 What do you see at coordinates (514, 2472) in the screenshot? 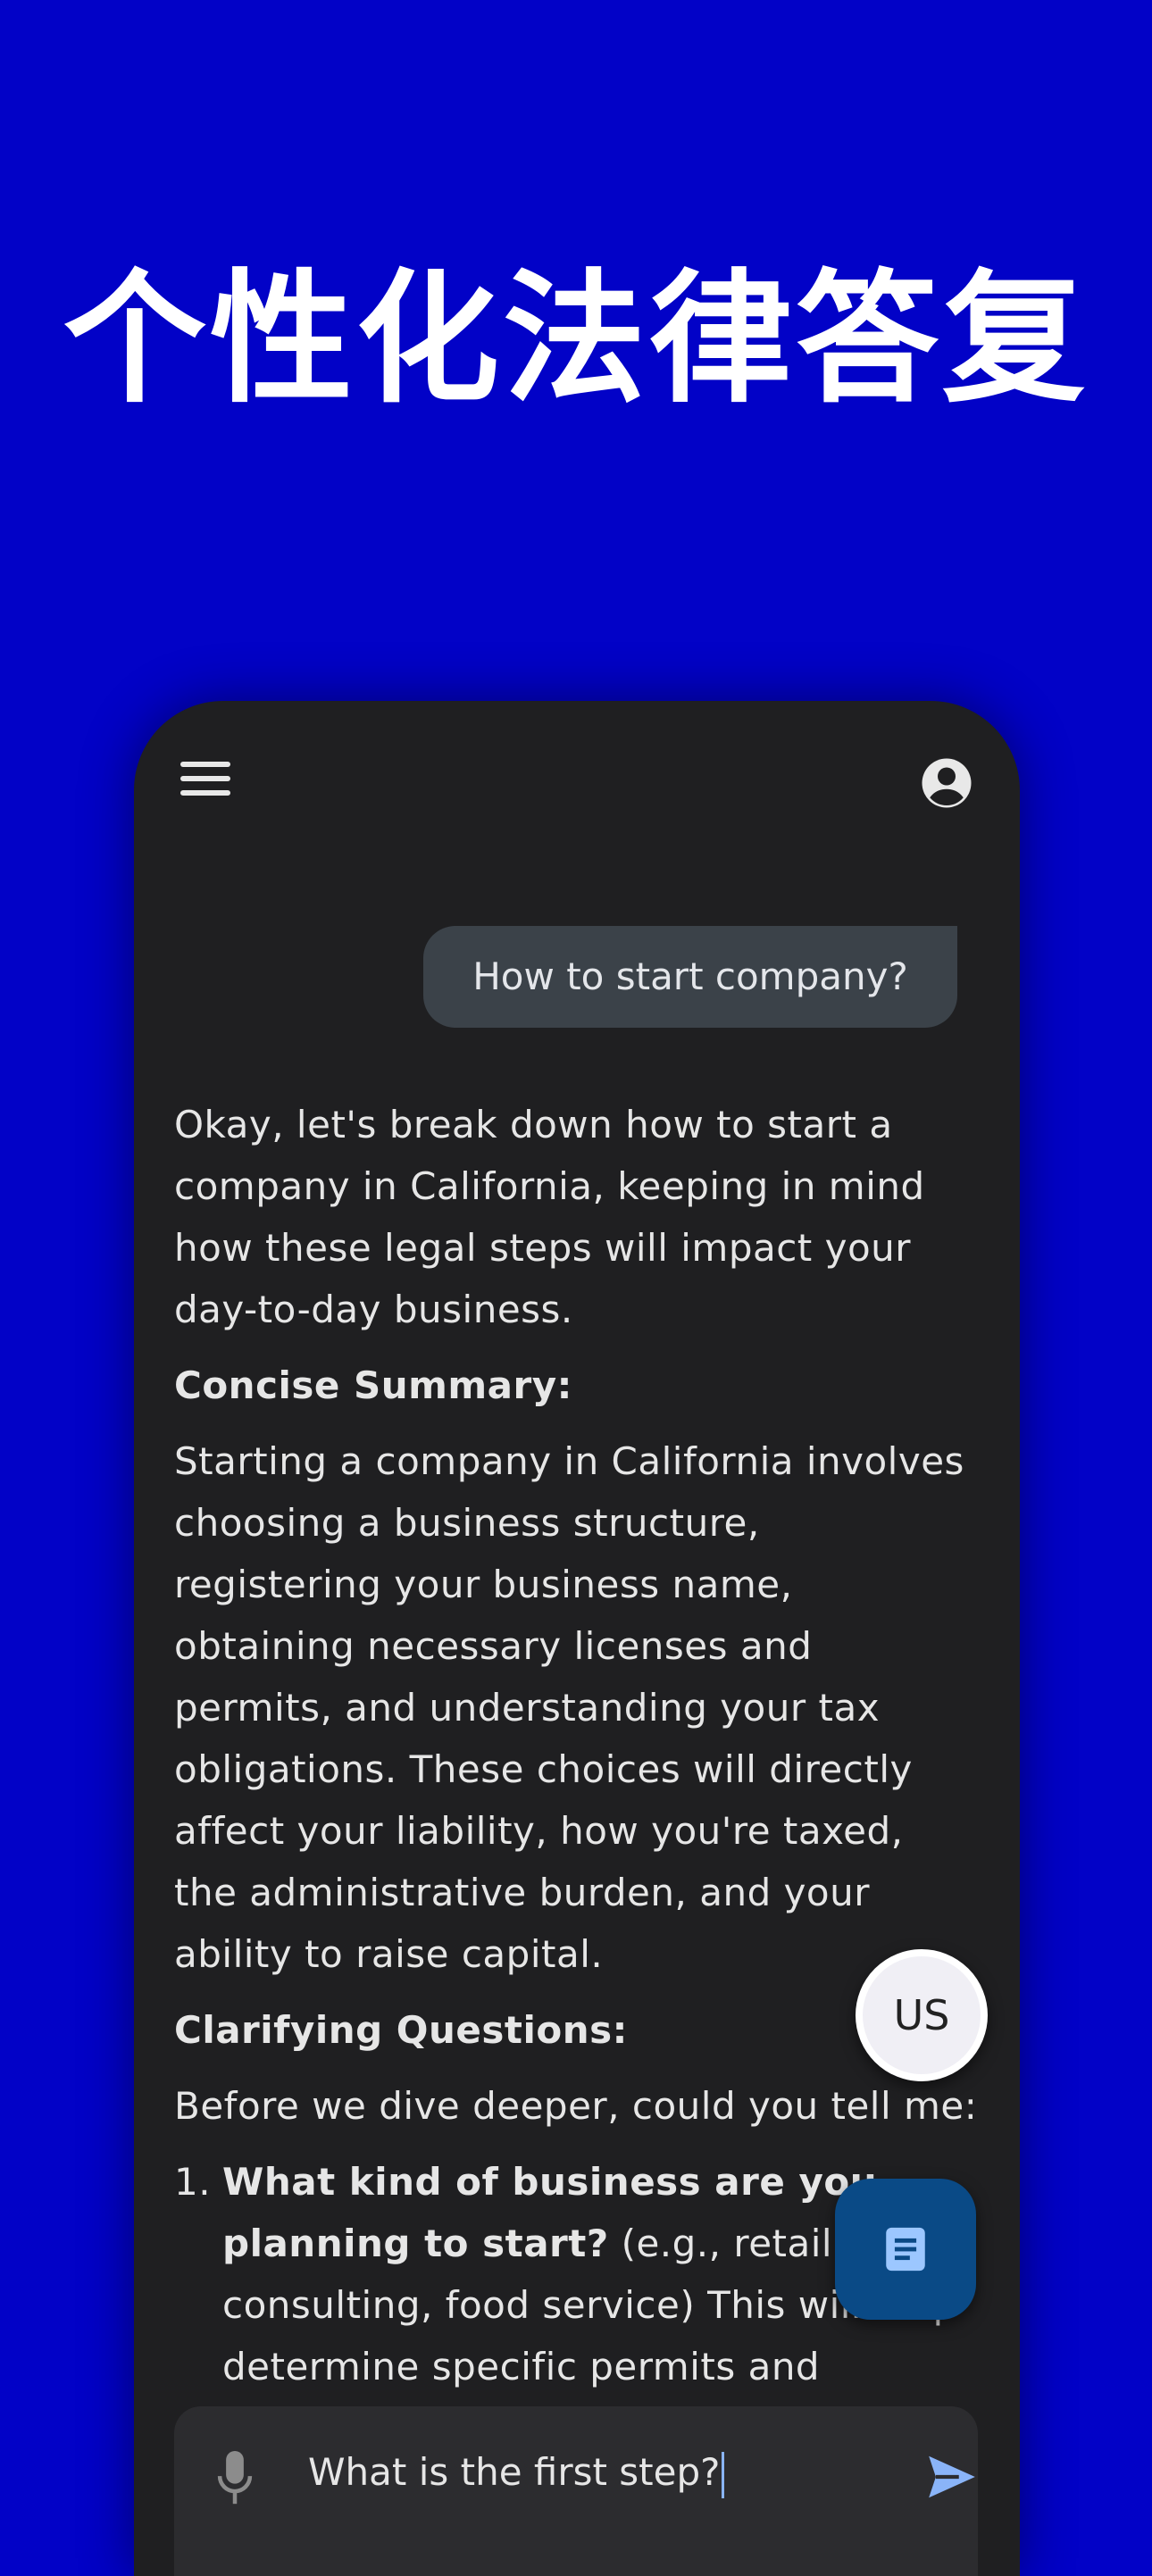
I see `message-input-value: What is the first step?` at bounding box center [514, 2472].